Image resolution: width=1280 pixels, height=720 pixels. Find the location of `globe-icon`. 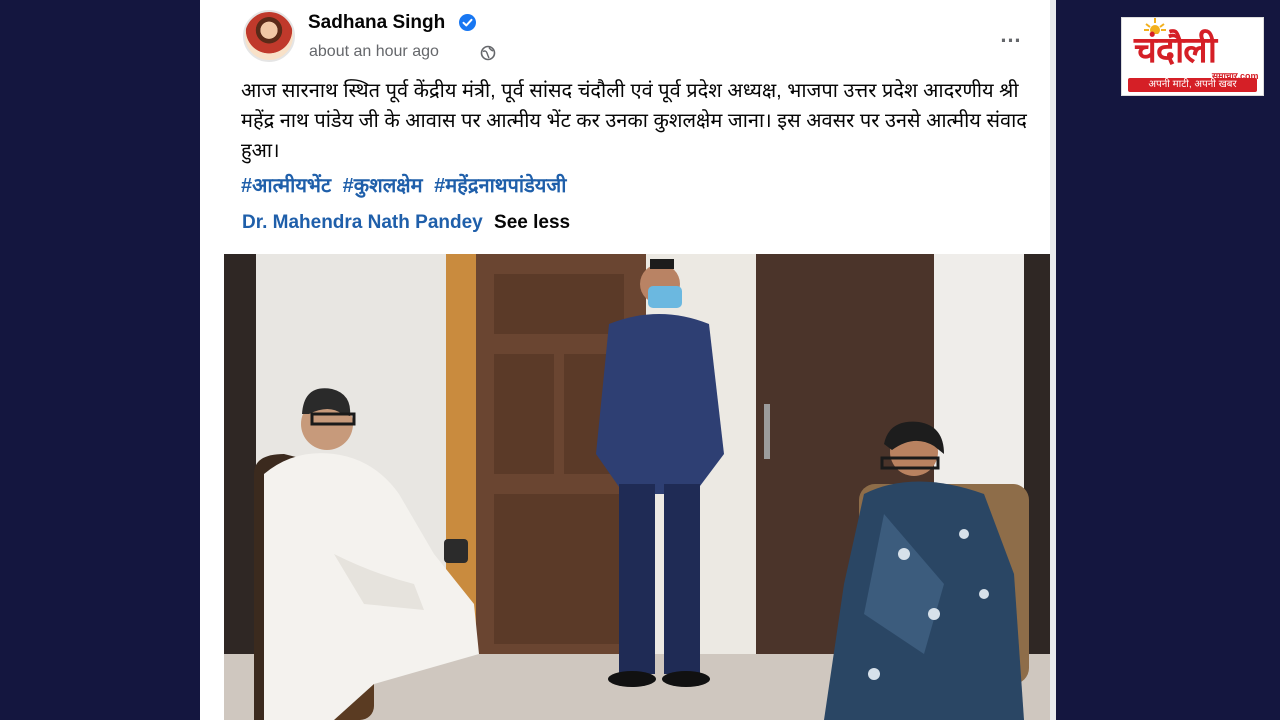

globe-icon is located at coordinates (488, 53).